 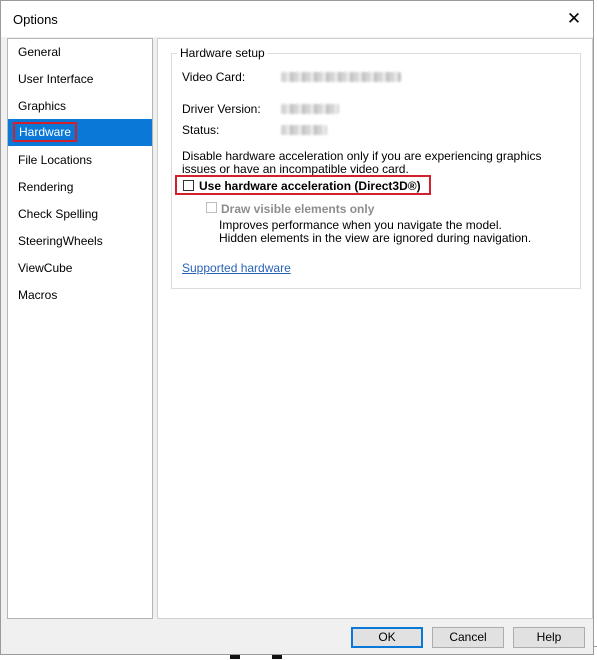 What do you see at coordinates (80, 106) in the screenshot?
I see `sidebar-item-graphics: Graphics` at bounding box center [80, 106].